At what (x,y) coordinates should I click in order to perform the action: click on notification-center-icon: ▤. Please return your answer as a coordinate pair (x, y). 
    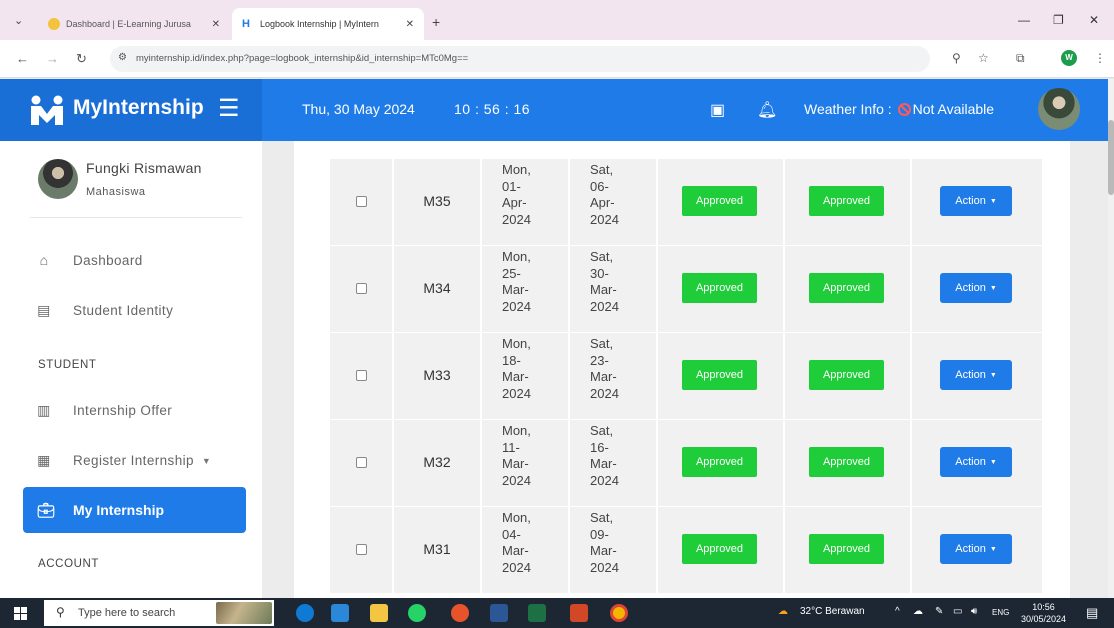
    Looking at the image, I should click on (1092, 613).